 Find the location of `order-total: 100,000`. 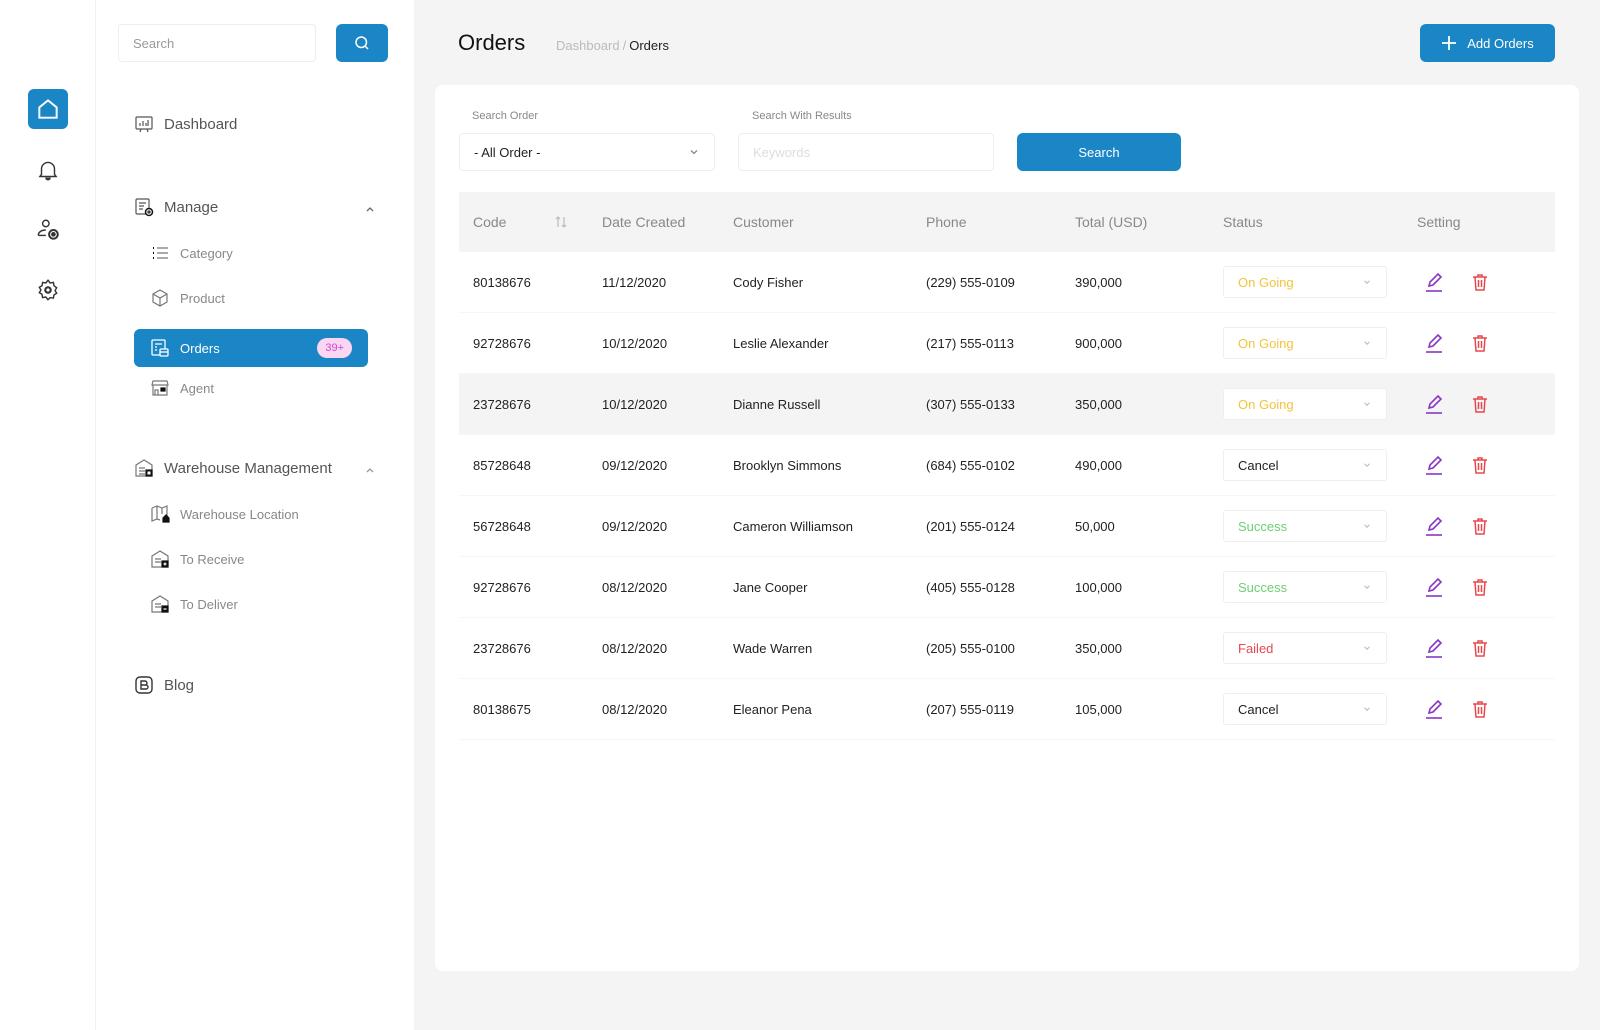

order-total: 100,000 is located at coordinates (1098, 587).